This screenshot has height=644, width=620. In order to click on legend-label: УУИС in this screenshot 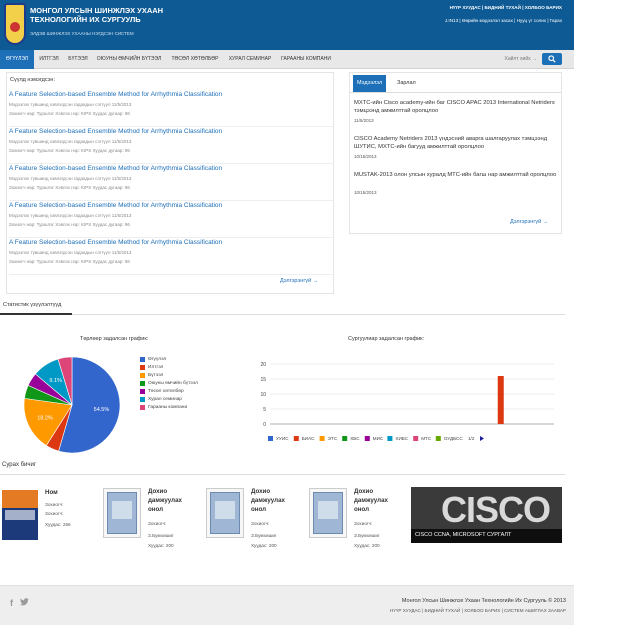, I will do `click(282, 438)`.